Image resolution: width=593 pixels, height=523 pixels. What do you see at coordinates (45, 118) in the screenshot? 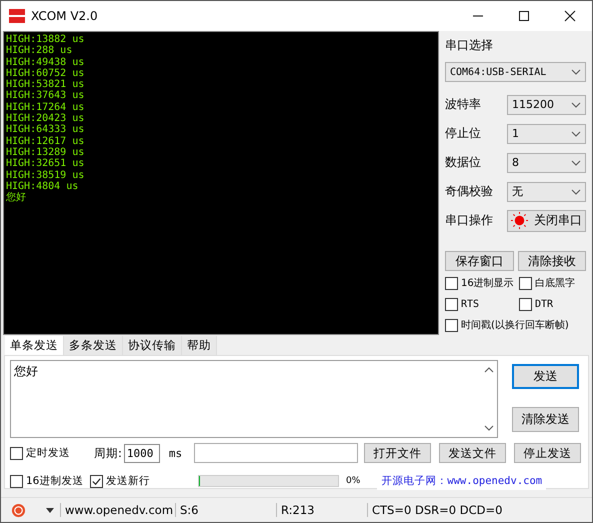
I see `receive-line: HIGH:20423 us` at bounding box center [45, 118].